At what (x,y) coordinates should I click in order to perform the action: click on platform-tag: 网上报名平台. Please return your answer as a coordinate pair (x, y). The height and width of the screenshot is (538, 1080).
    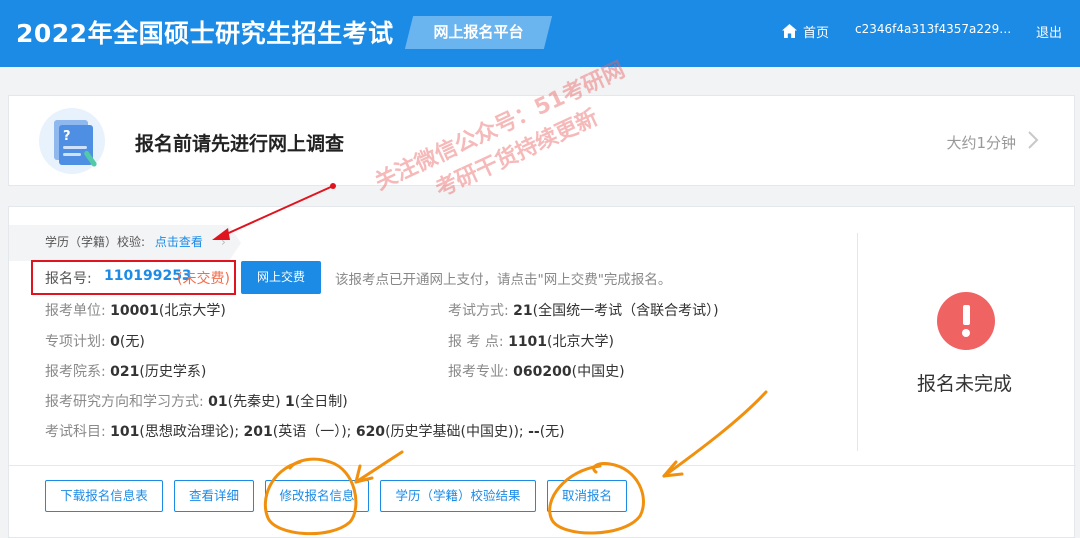
    Looking at the image, I should click on (478, 32).